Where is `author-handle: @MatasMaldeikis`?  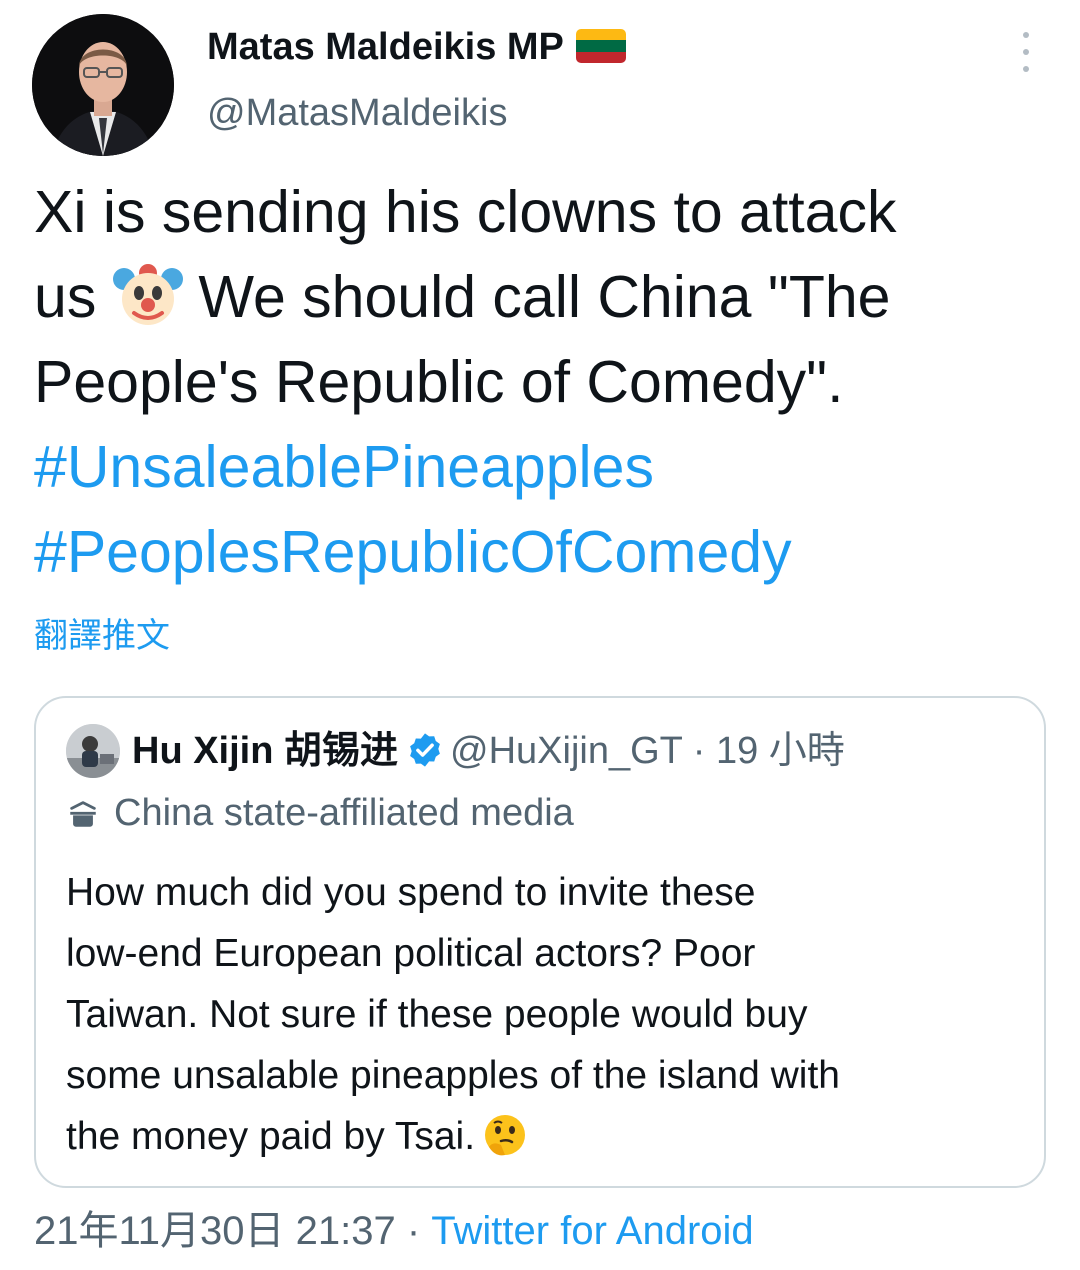 author-handle: @MatasMaldeikis is located at coordinates (357, 113).